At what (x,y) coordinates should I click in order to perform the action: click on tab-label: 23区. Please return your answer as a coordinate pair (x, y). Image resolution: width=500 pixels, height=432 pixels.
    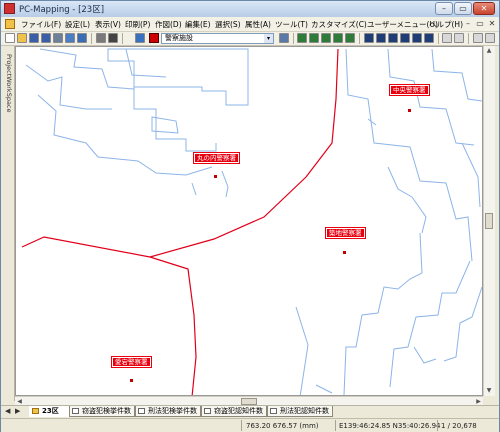
    Looking at the image, I should click on (50, 411).